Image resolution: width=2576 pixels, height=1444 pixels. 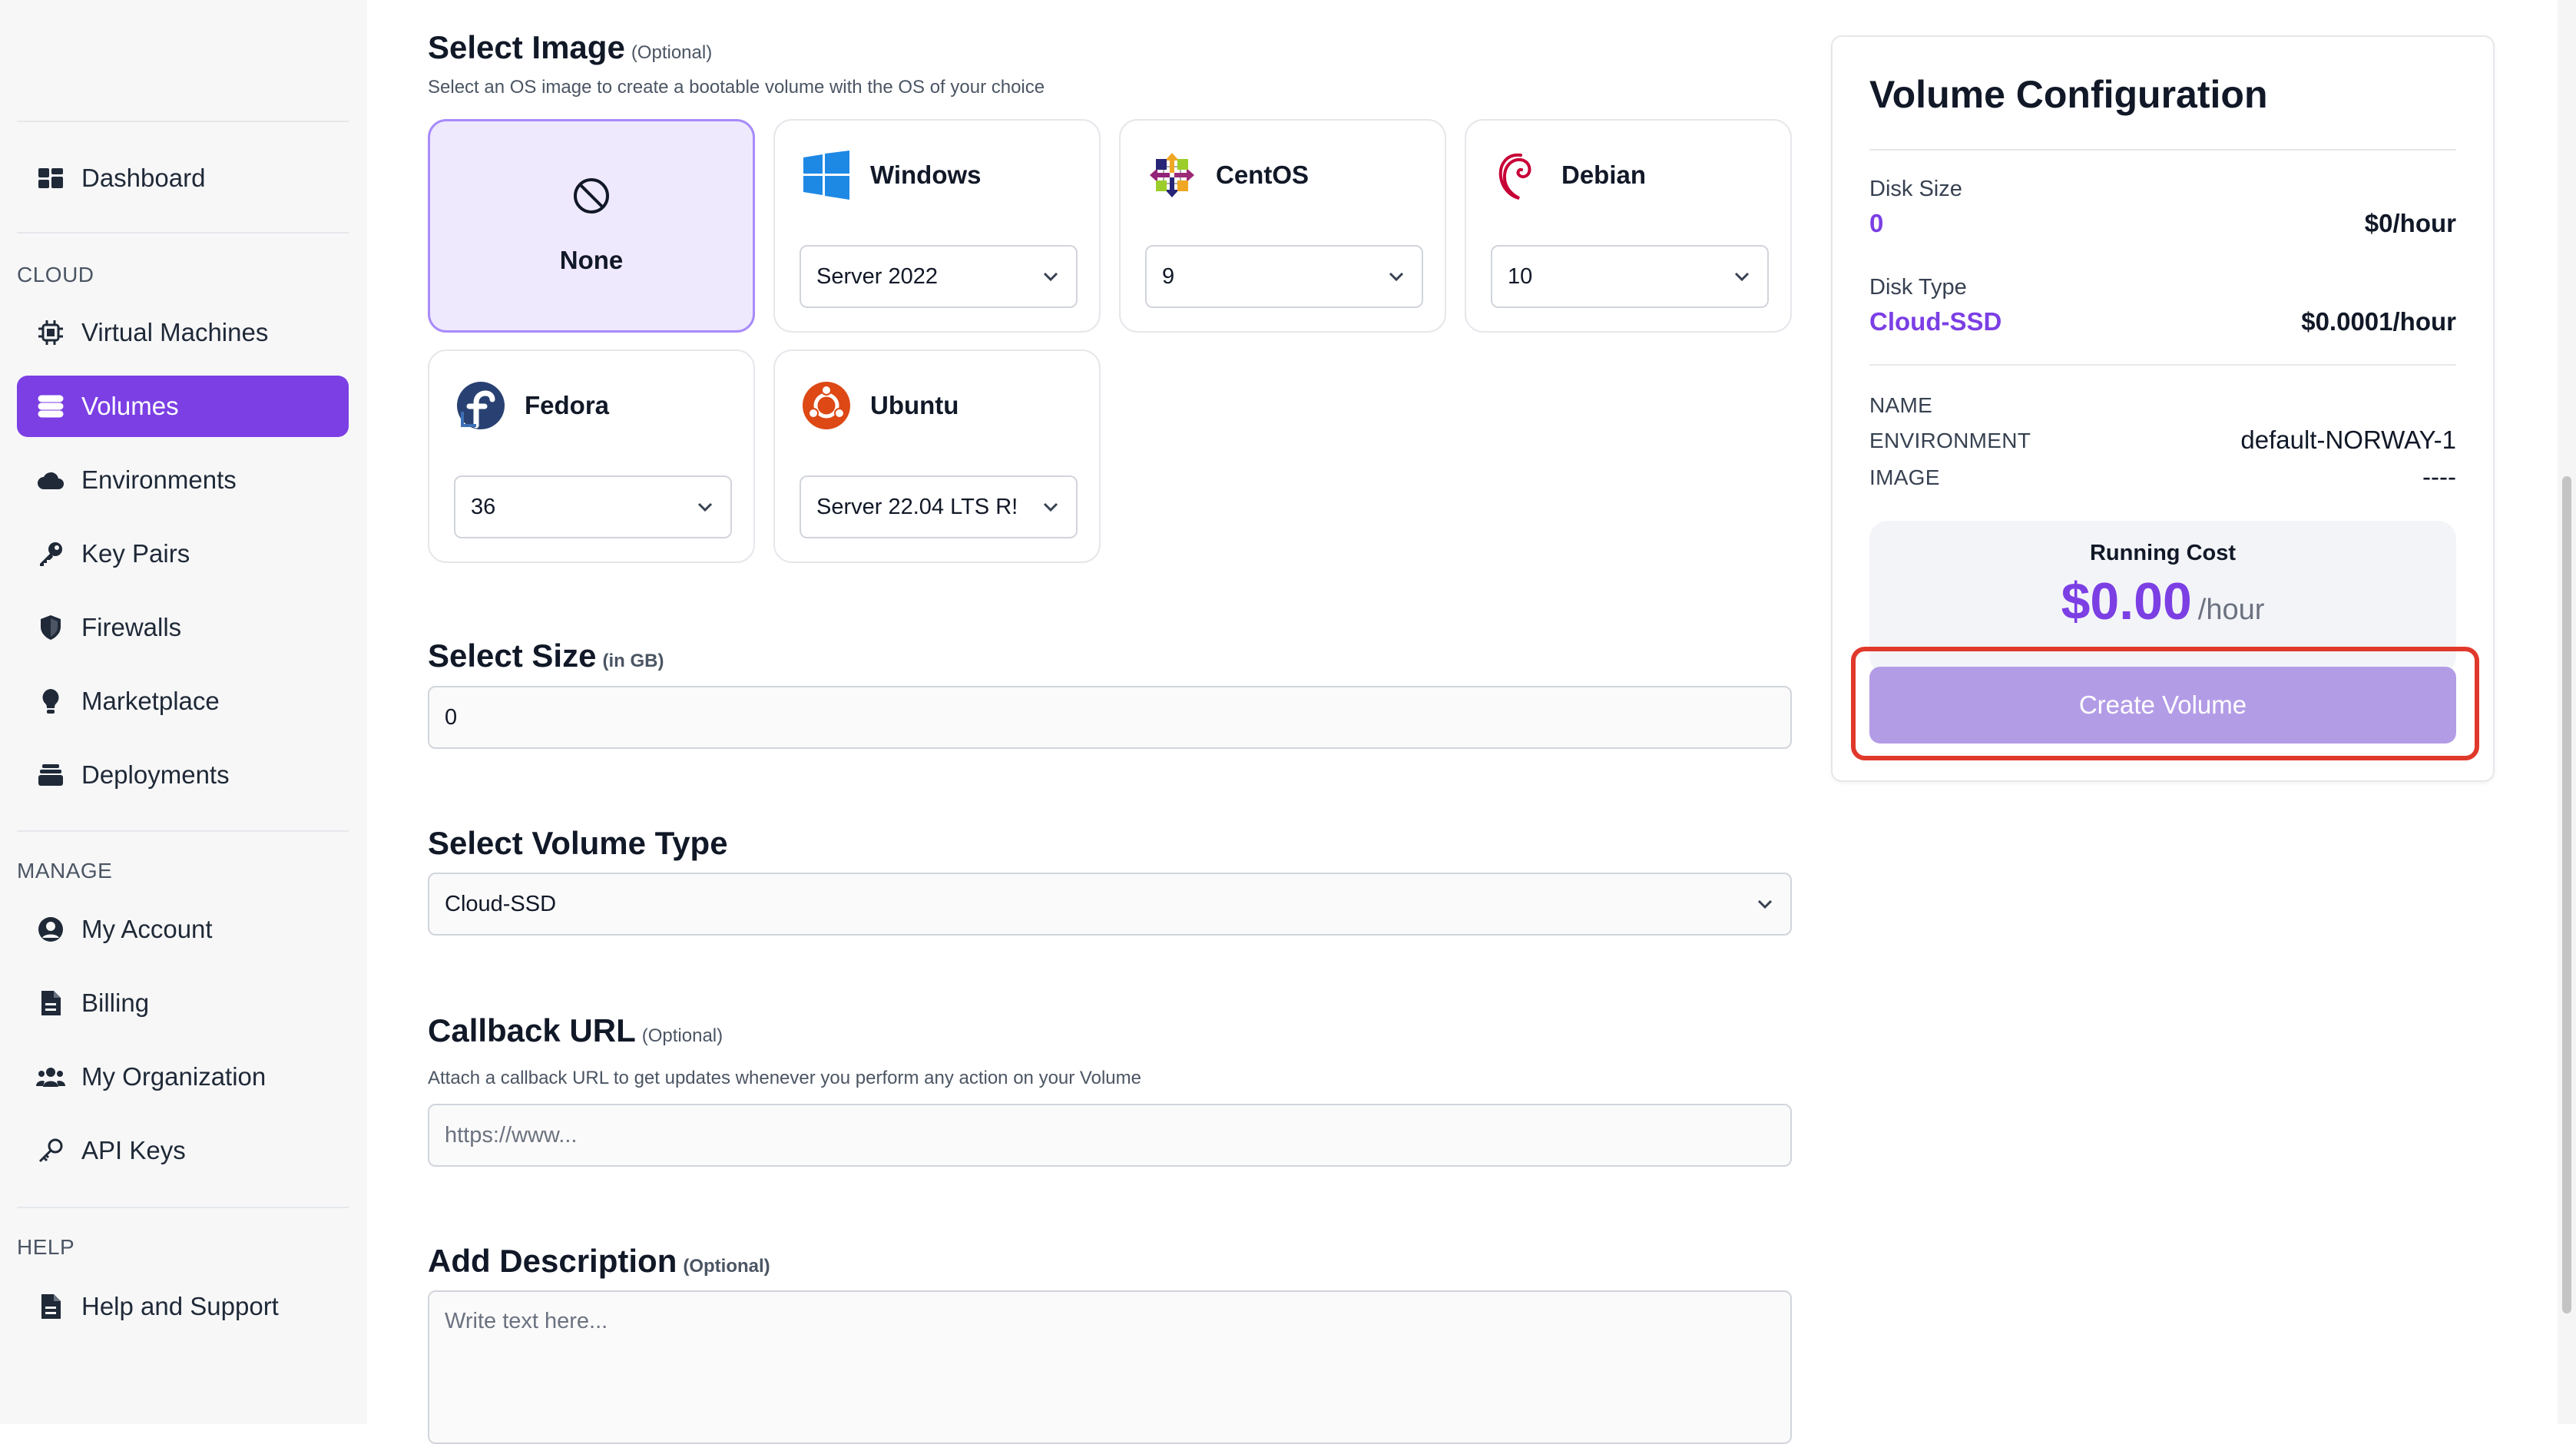 I want to click on sidebar-item-label: Help and Support, so click(x=180, y=1306).